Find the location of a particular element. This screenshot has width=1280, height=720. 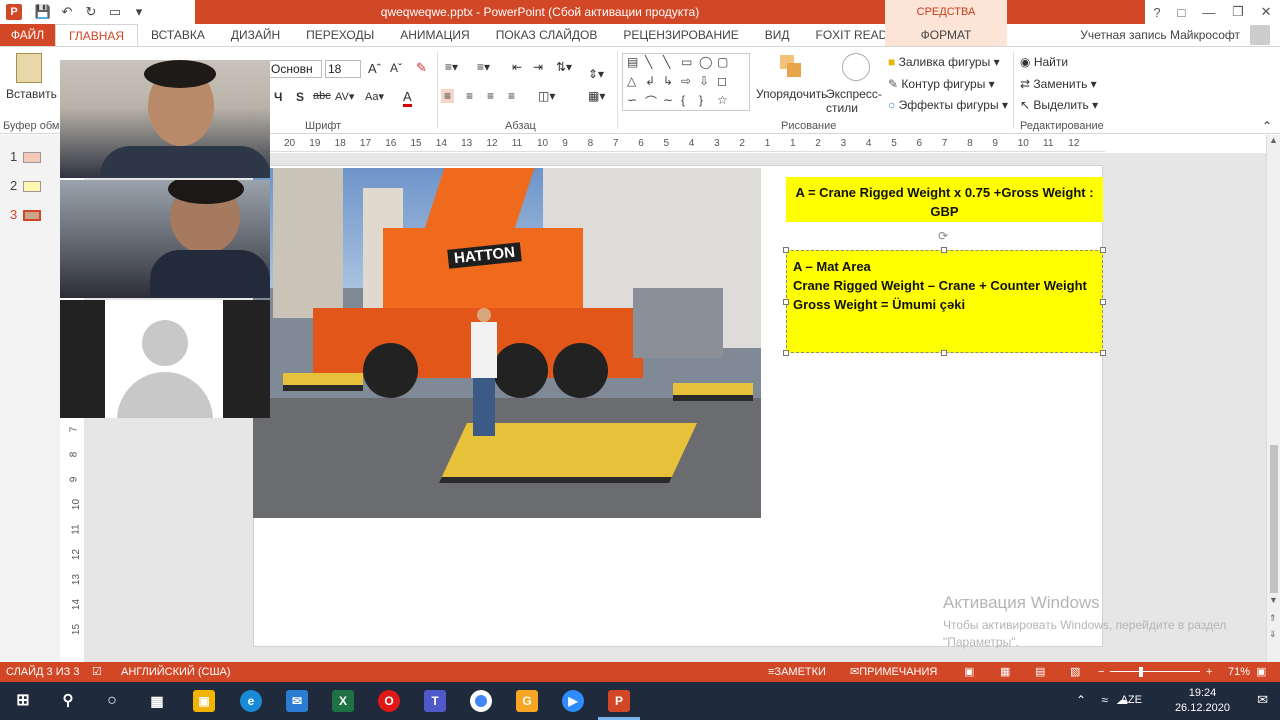

clock: 19:24 26.12.2020 is located at coordinates (1202, 701).